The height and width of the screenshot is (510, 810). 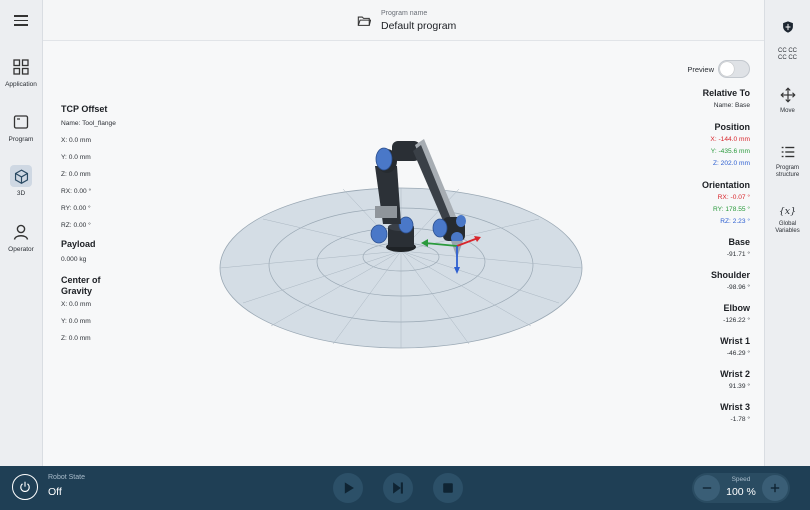 What do you see at coordinates (731, 209) in the screenshot?
I see `orientation-ry: RY: 178.55 °` at bounding box center [731, 209].